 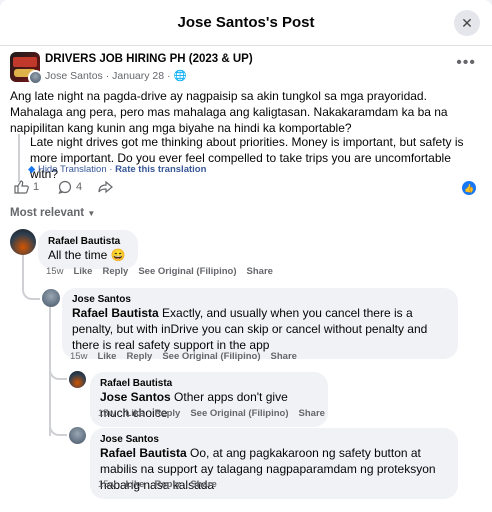 I want to click on close-button: ✕, so click(x=467, y=23).